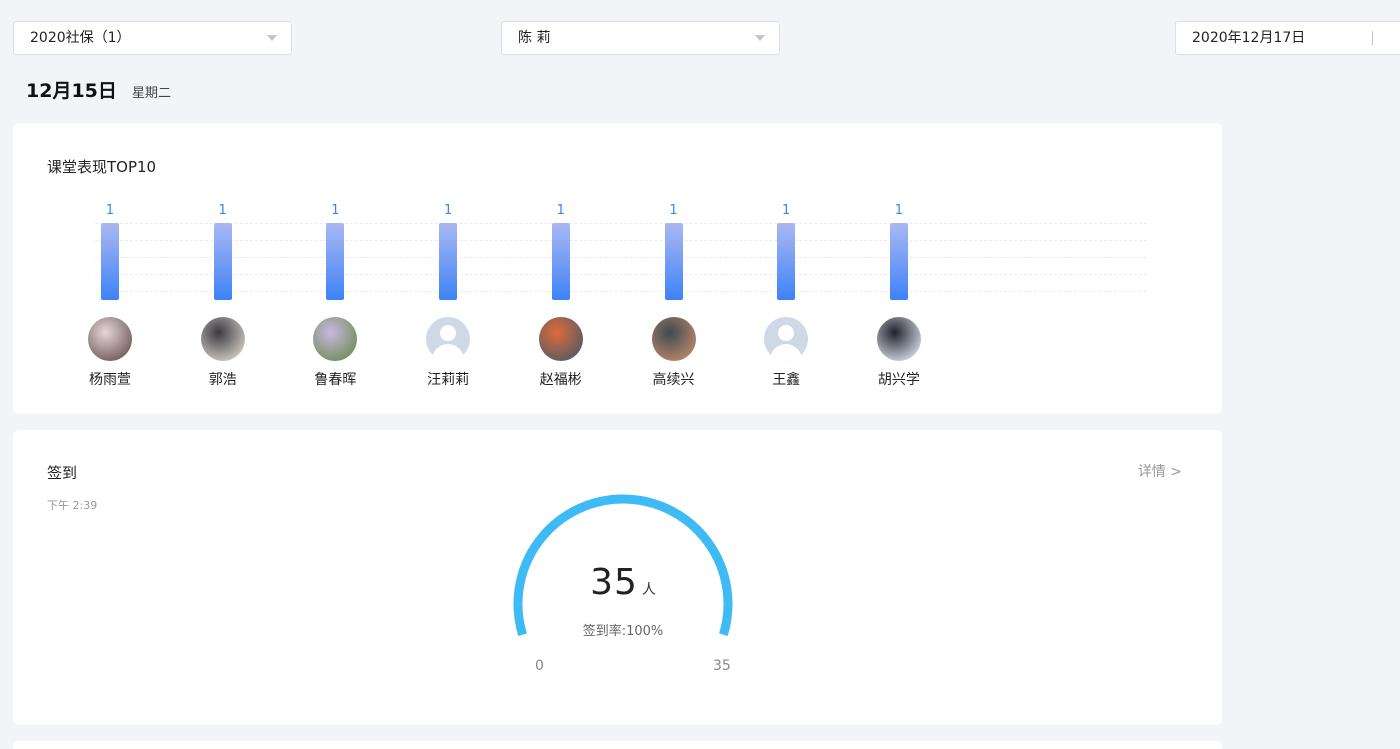 This screenshot has width=1400, height=749. What do you see at coordinates (614, 582) in the screenshot?
I see `signin-count-value: 35` at bounding box center [614, 582].